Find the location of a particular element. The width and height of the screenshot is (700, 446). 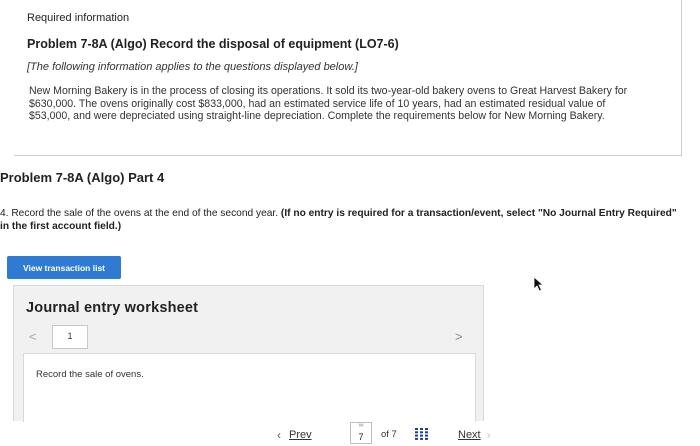

page-total: of 7 is located at coordinates (389, 434).